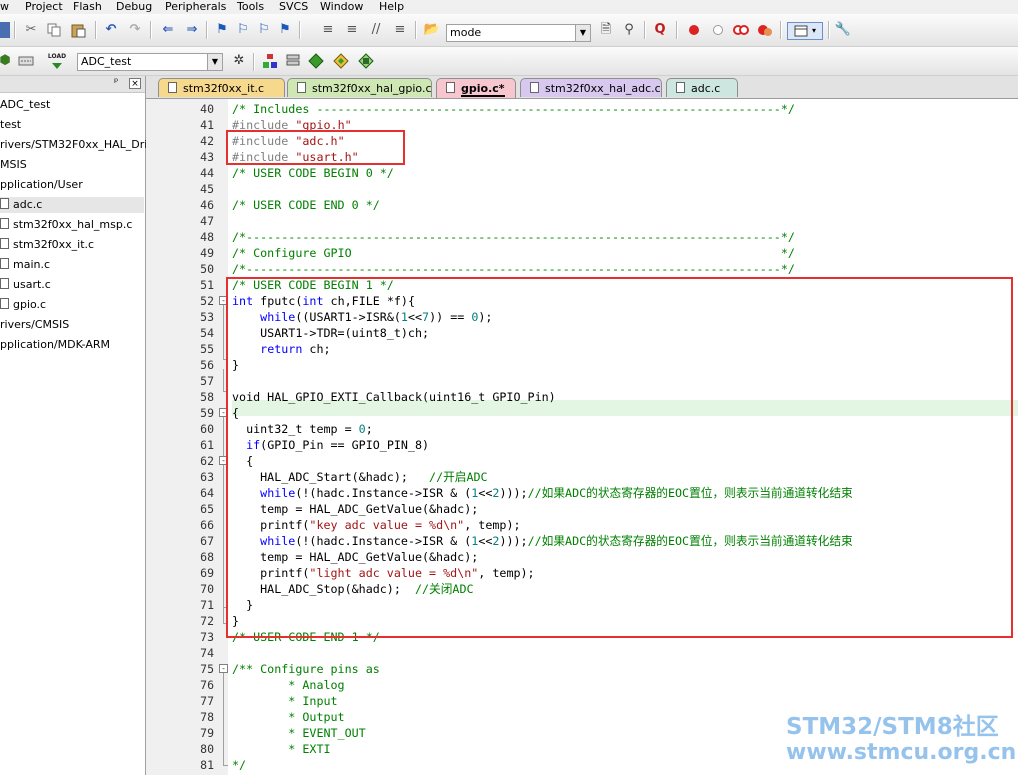  What do you see at coordinates (135, 83) in the screenshot?
I see `close-icon: ×` at bounding box center [135, 83].